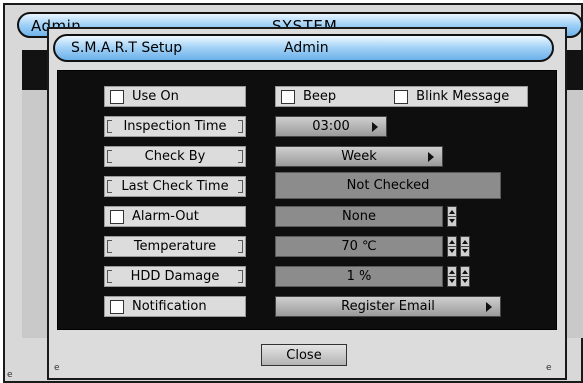 Image resolution: width=583 pixels, height=383 pixels. I want to click on notification-label: Notification, so click(169, 306).